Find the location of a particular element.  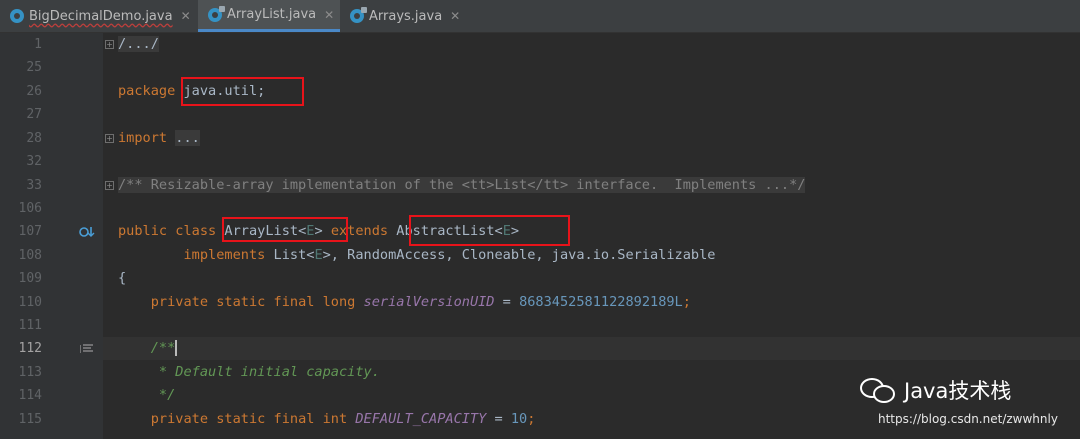

tab-arraylist: ArrayList.java ✕ is located at coordinates (269, 16).